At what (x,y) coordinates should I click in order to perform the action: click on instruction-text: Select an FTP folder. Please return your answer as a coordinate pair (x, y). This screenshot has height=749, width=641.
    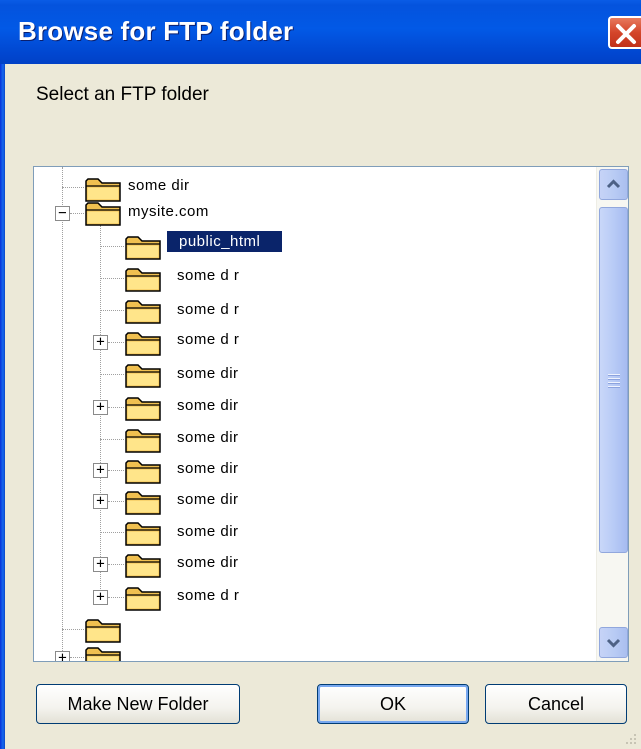
    Looking at the image, I should click on (122, 94).